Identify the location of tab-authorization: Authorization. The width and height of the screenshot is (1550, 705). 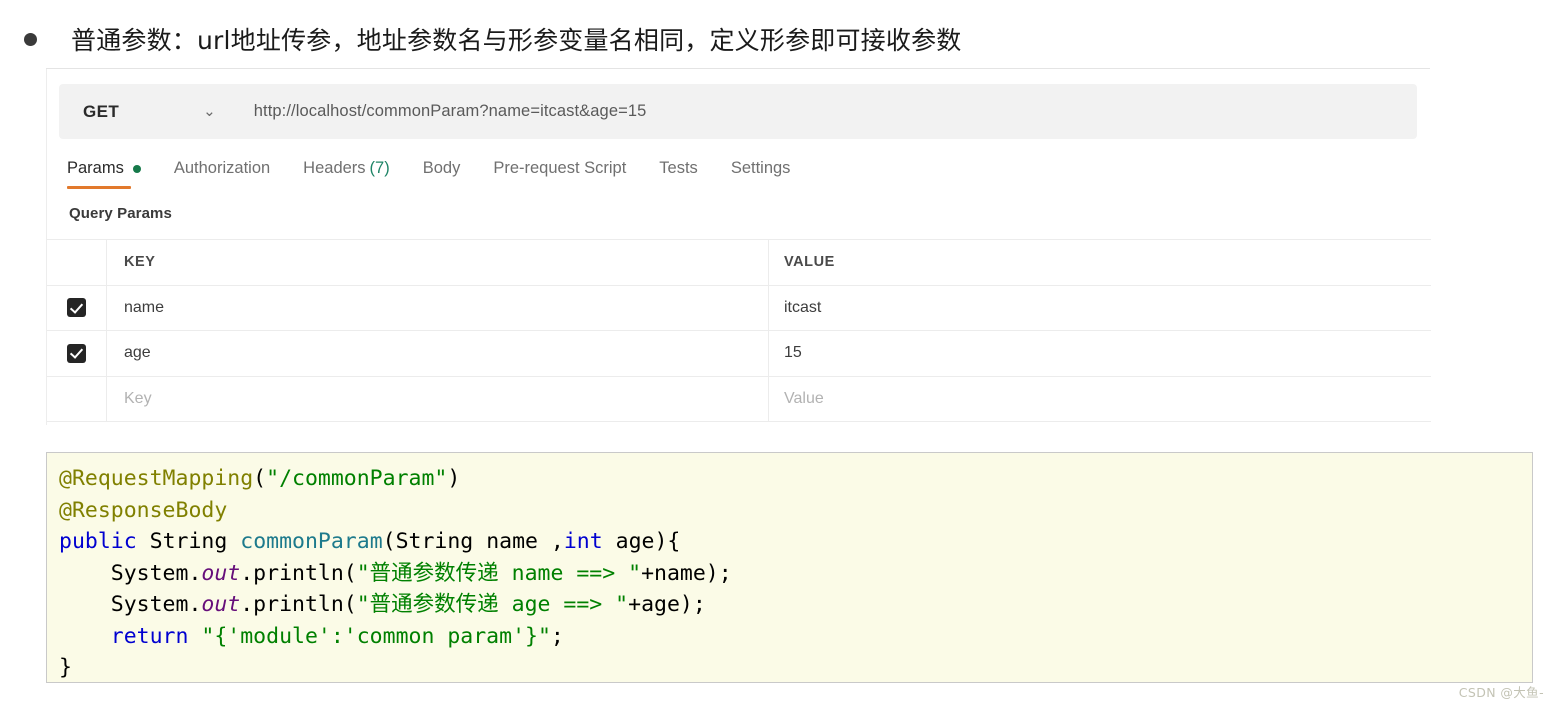
(222, 174).